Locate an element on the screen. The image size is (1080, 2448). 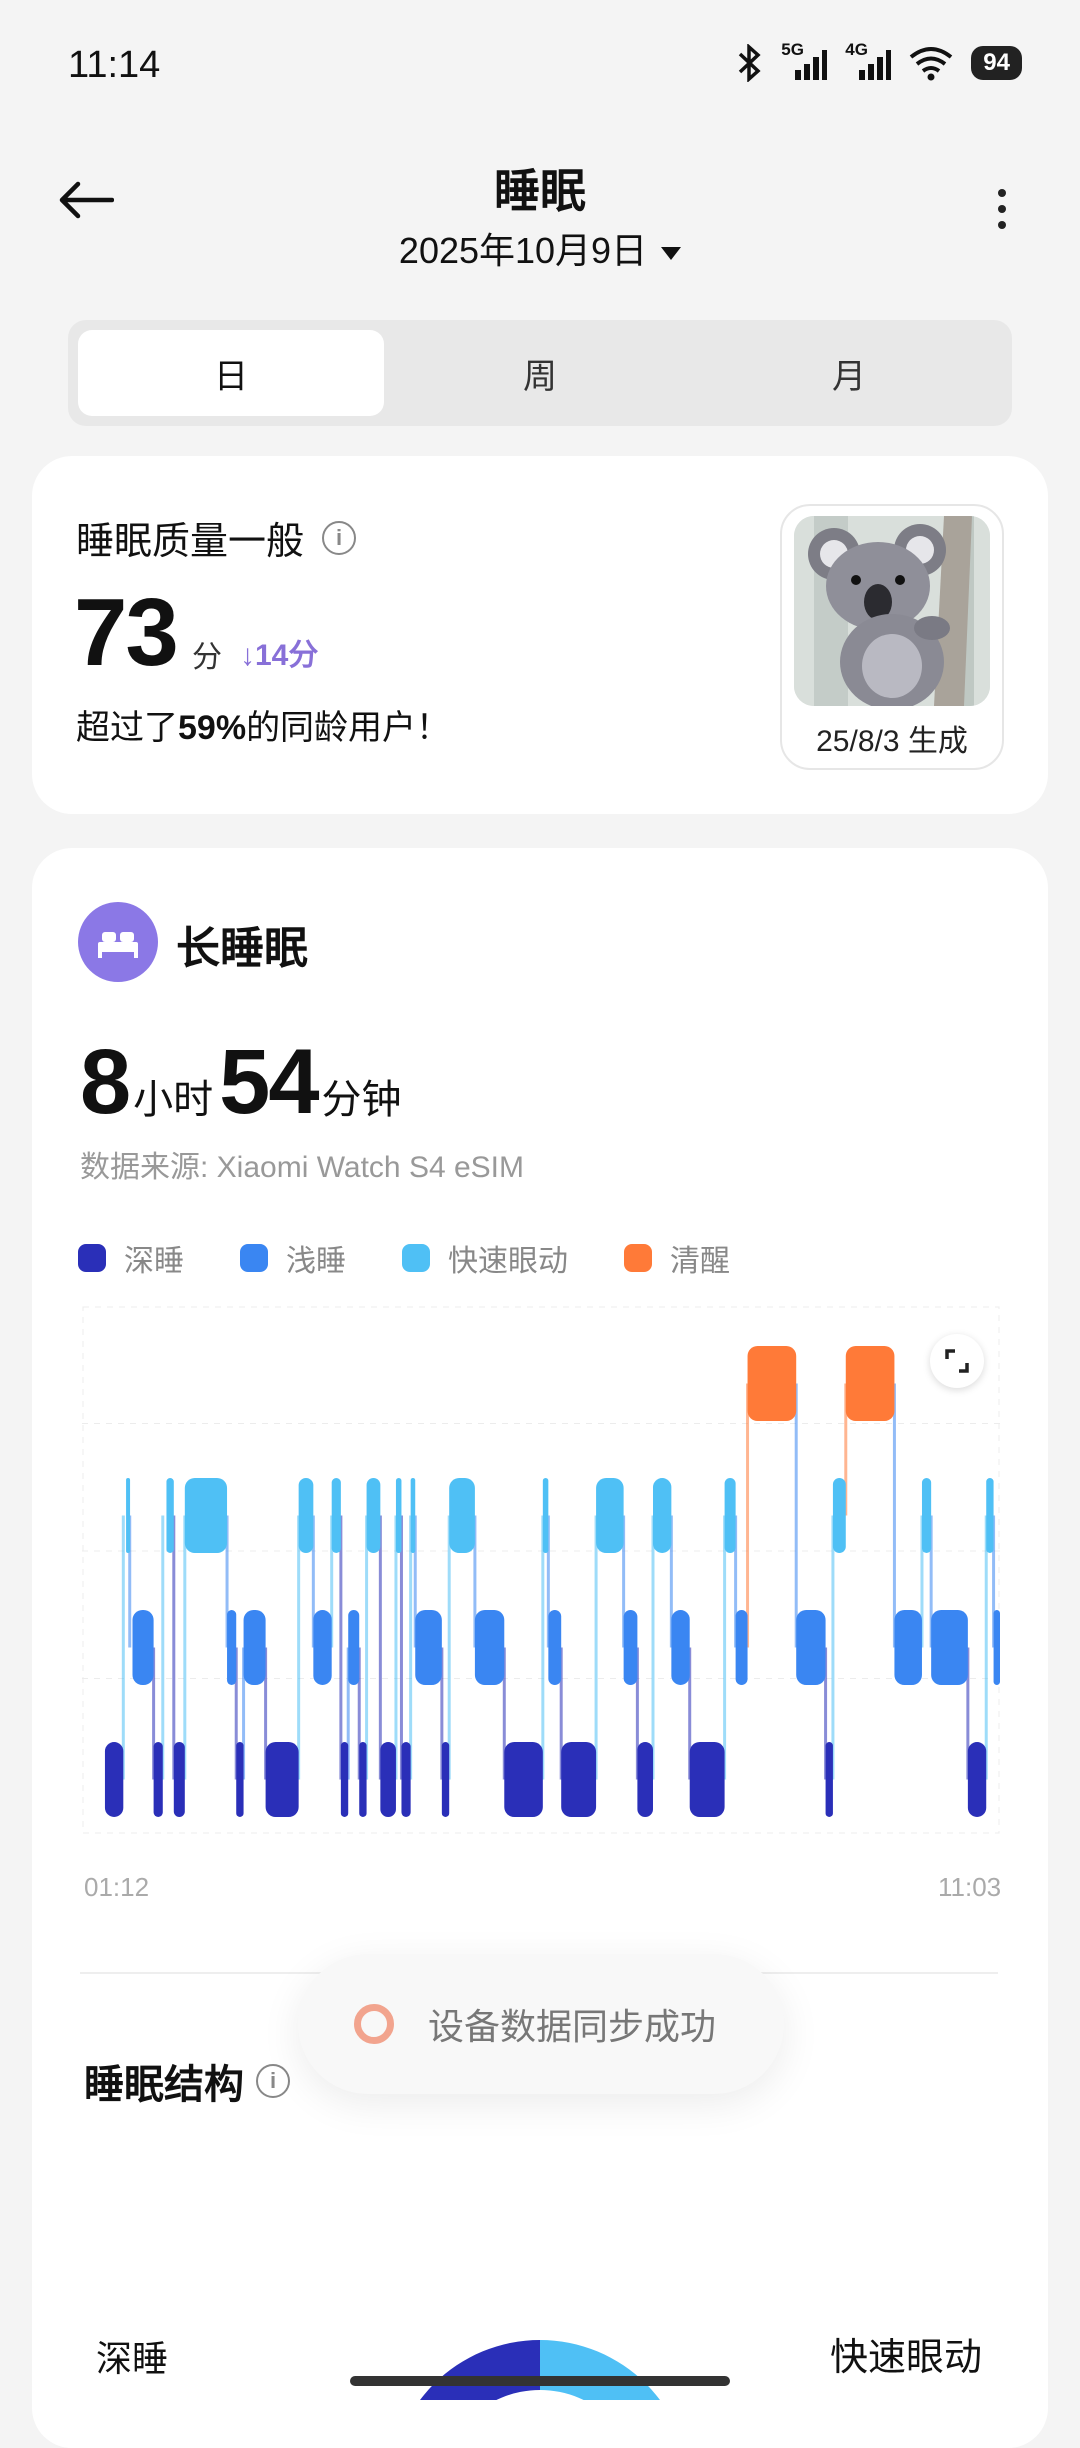
legend-label: 清醒 is located at coordinates (700, 1261).